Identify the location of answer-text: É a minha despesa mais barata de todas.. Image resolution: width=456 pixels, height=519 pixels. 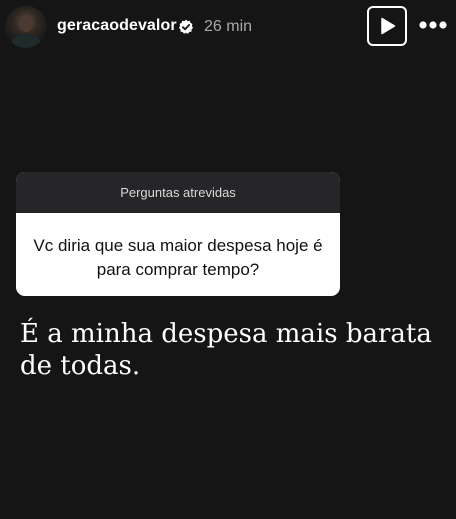
(226, 350).